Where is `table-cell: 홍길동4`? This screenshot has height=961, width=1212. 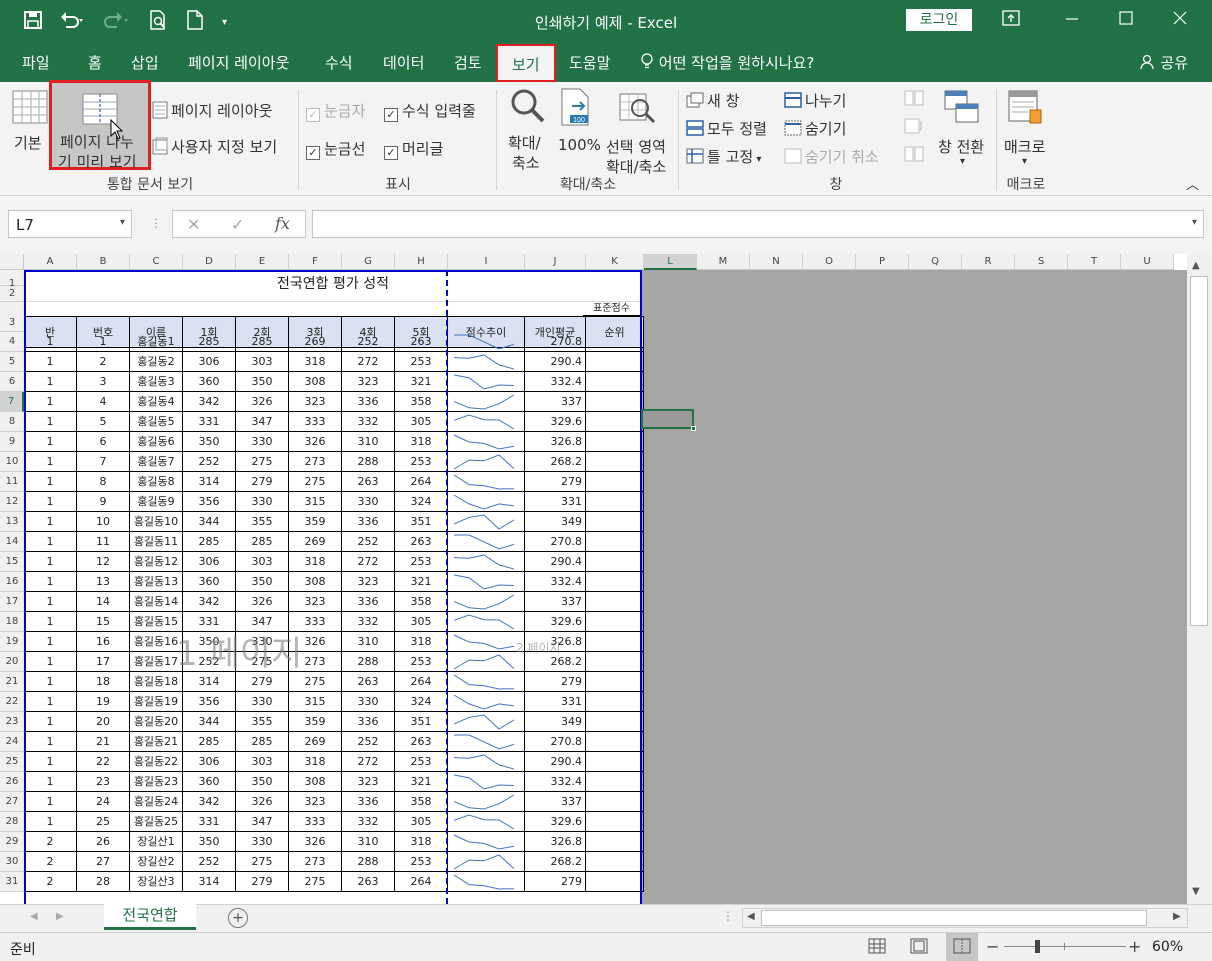 table-cell: 홍길동4 is located at coordinates (156, 402).